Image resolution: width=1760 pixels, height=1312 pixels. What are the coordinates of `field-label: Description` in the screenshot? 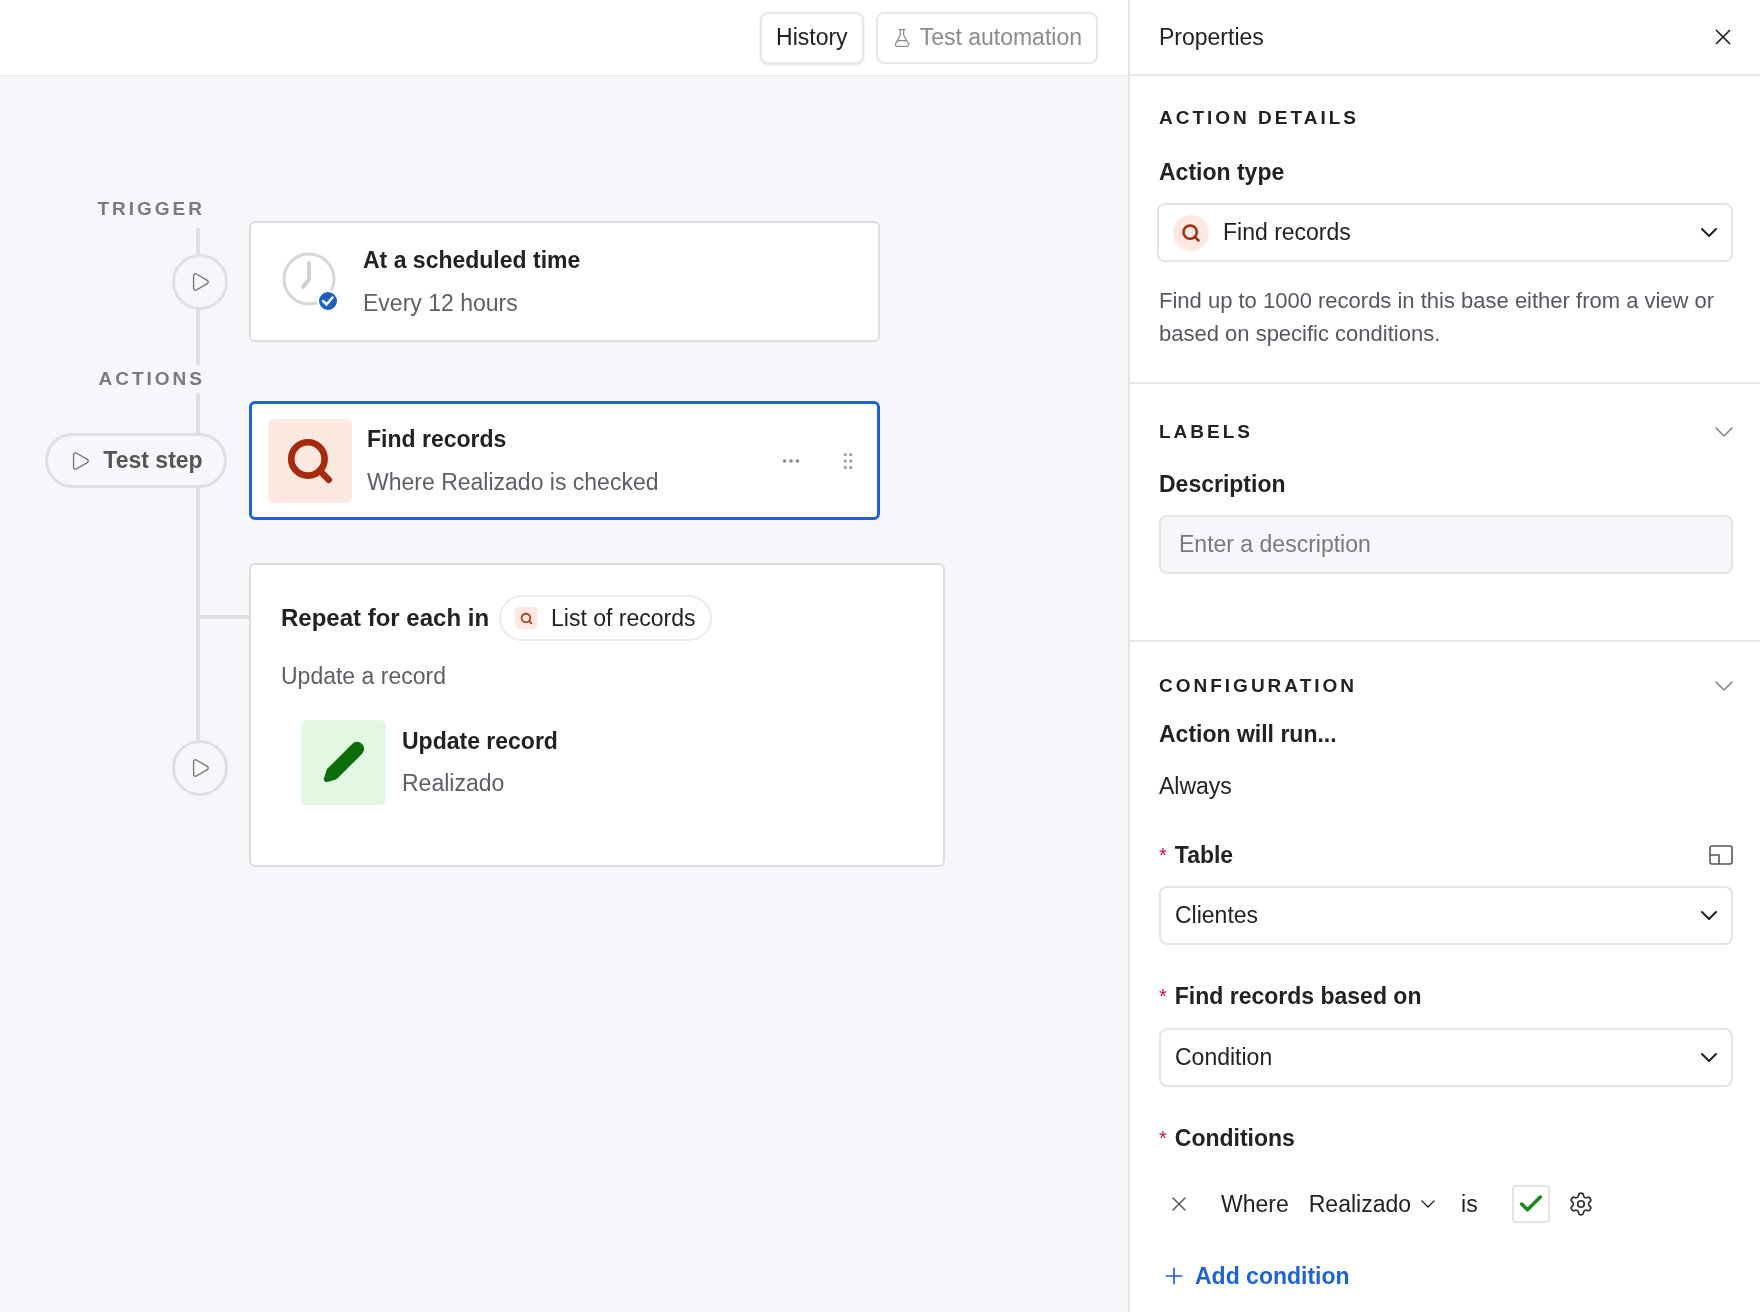 It's located at (1222, 484).